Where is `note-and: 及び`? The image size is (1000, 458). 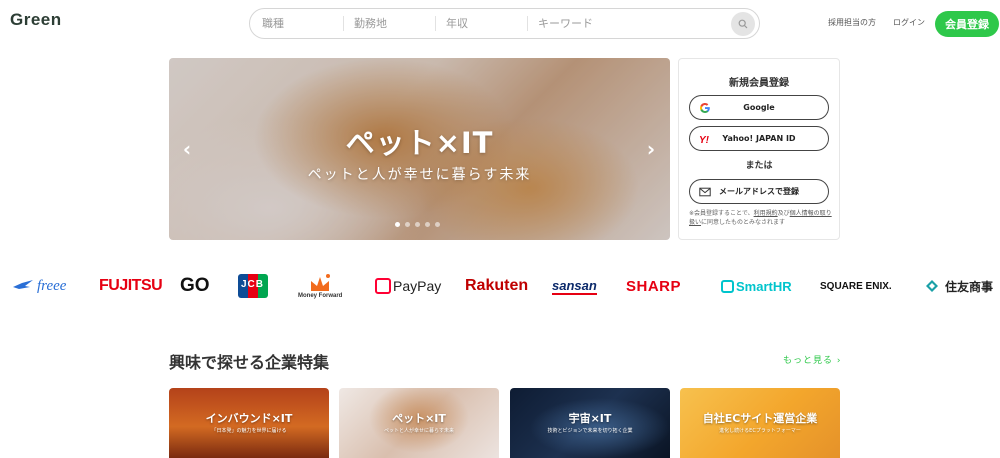 note-and: 及び is located at coordinates (783, 213).